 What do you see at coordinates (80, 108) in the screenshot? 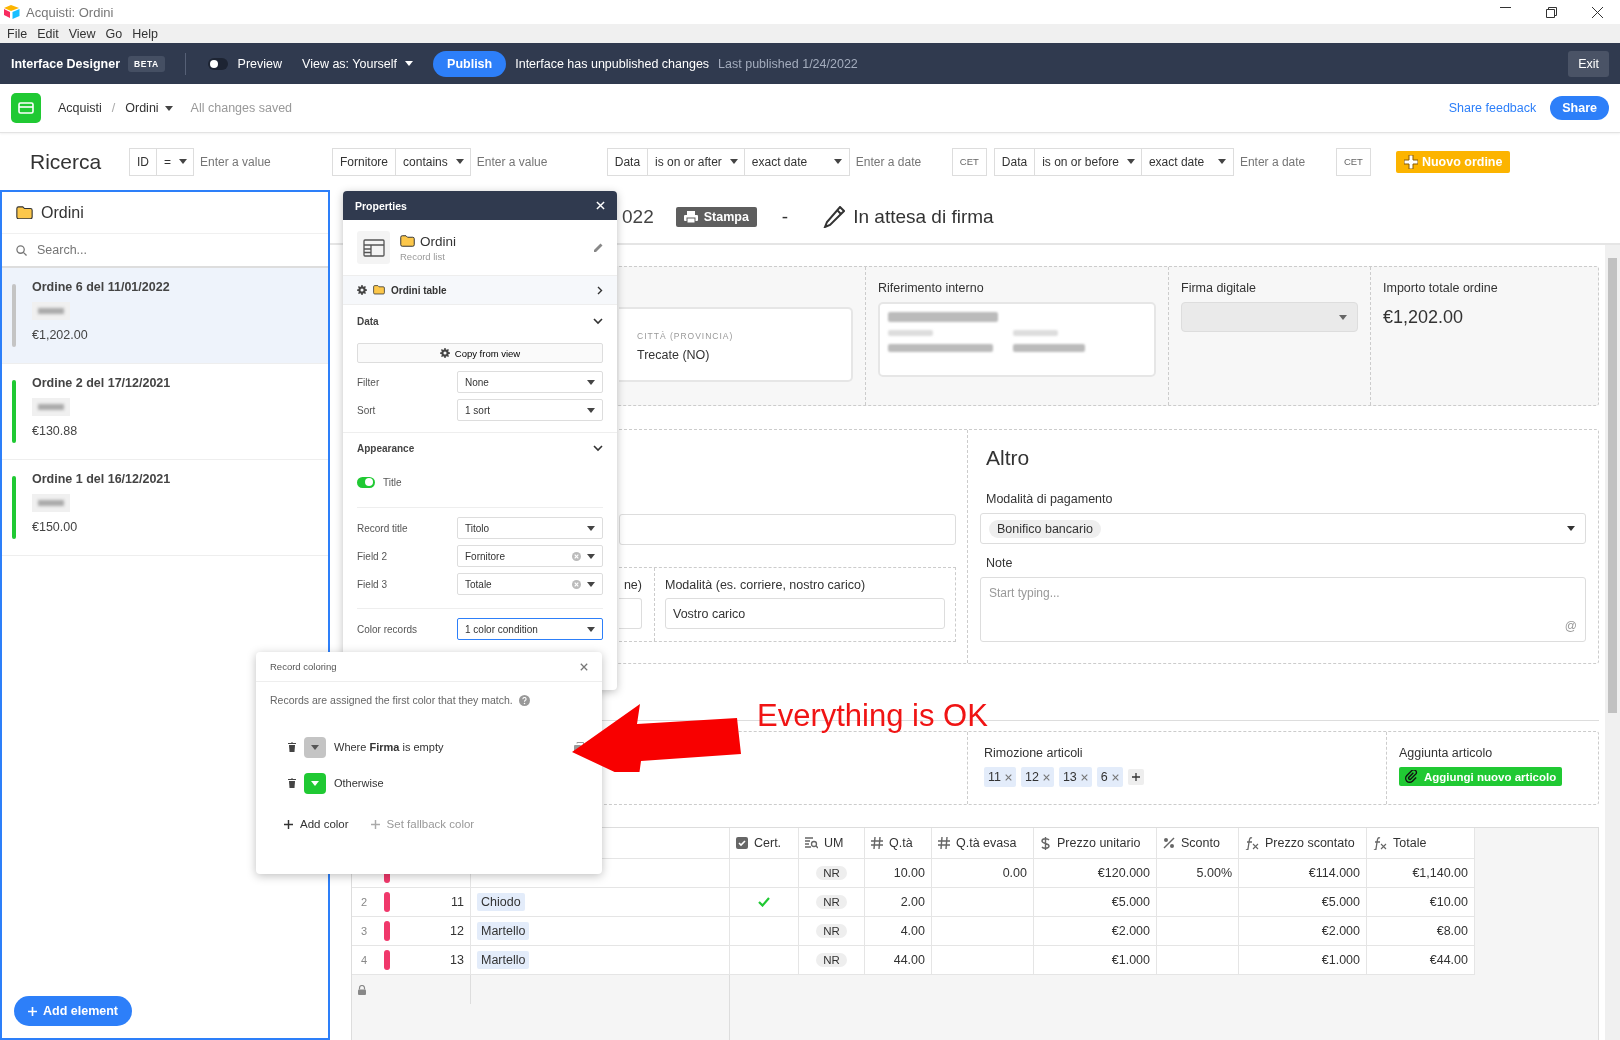
I see `base-link: Acquisti` at bounding box center [80, 108].